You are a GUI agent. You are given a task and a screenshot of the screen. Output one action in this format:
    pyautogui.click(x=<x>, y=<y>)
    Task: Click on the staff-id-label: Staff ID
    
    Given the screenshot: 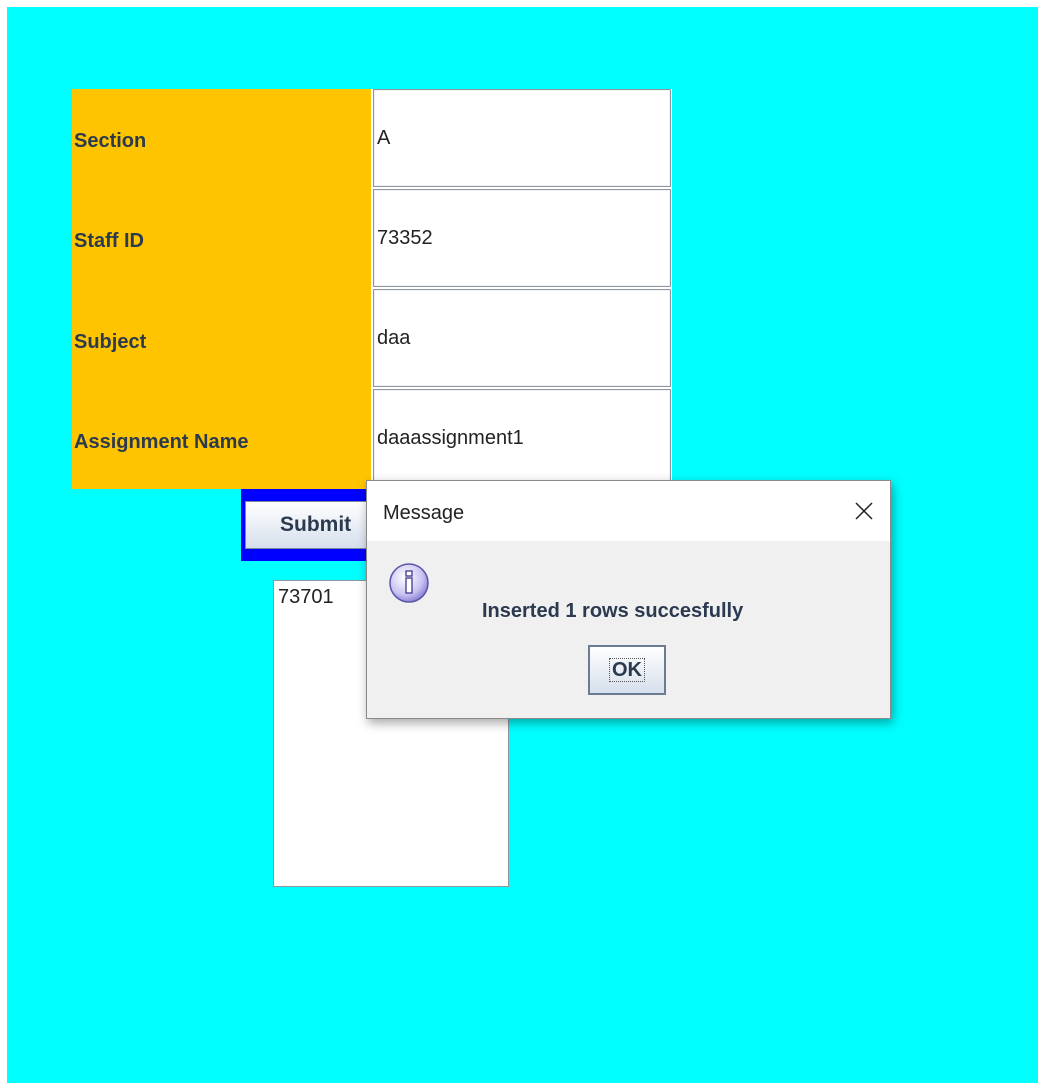 What is the action you would take?
    pyautogui.click(x=109, y=241)
    